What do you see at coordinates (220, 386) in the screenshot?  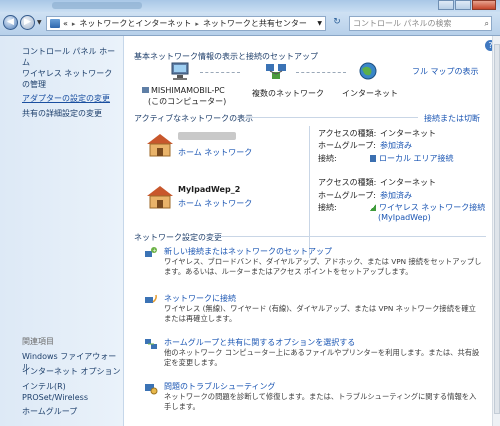 I see `task-troubleshoot-link: 問題のトラブルシューティング` at bounding box center [220, 386].